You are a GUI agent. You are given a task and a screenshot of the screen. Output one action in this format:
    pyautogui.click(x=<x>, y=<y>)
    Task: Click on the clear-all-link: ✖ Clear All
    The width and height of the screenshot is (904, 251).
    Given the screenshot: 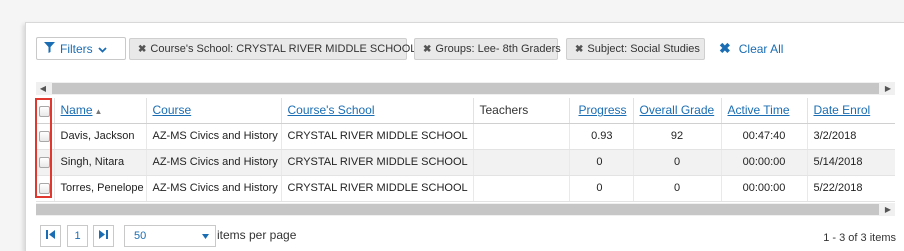 What is the action you would take?
    pyautogui.click(x=751, y=48)
    